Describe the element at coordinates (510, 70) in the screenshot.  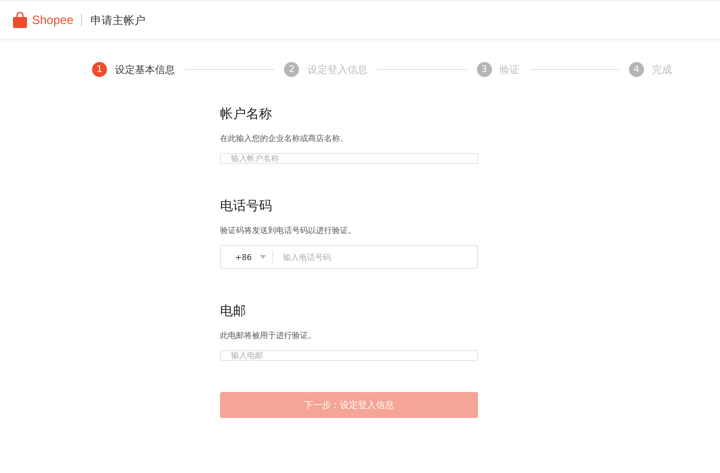
I see `step-label: 验证` at that location.